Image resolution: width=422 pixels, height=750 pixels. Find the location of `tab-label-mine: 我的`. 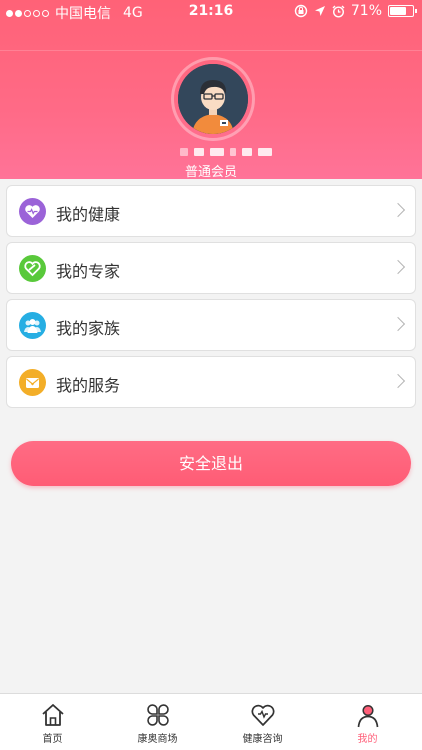

tab-label-mine: 我的 is located at coordinates (367, 739).